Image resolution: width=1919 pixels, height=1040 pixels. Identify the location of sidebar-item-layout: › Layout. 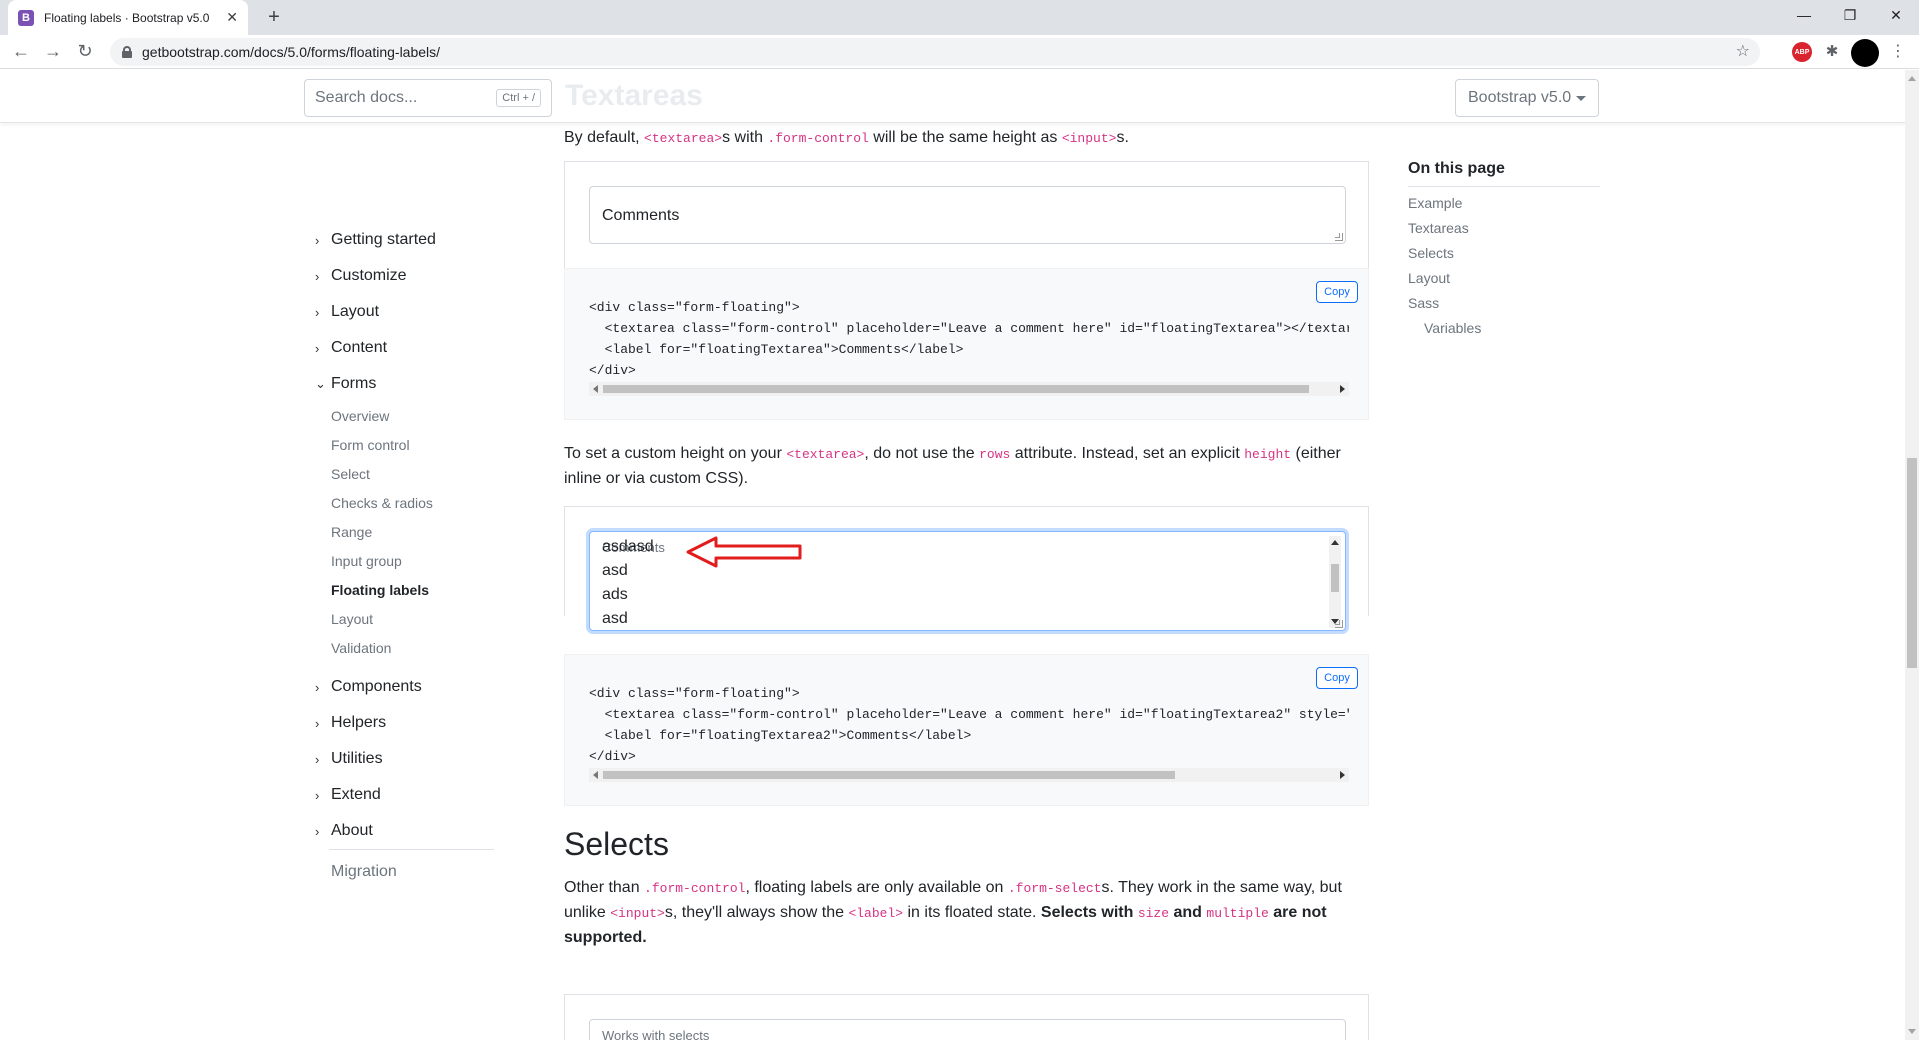
(347, 312).